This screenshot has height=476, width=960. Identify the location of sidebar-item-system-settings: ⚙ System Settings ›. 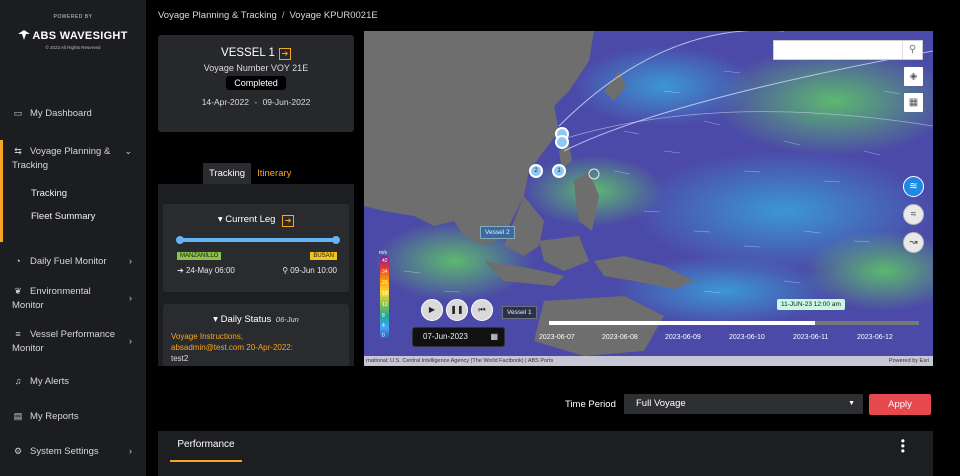
(73, 451).